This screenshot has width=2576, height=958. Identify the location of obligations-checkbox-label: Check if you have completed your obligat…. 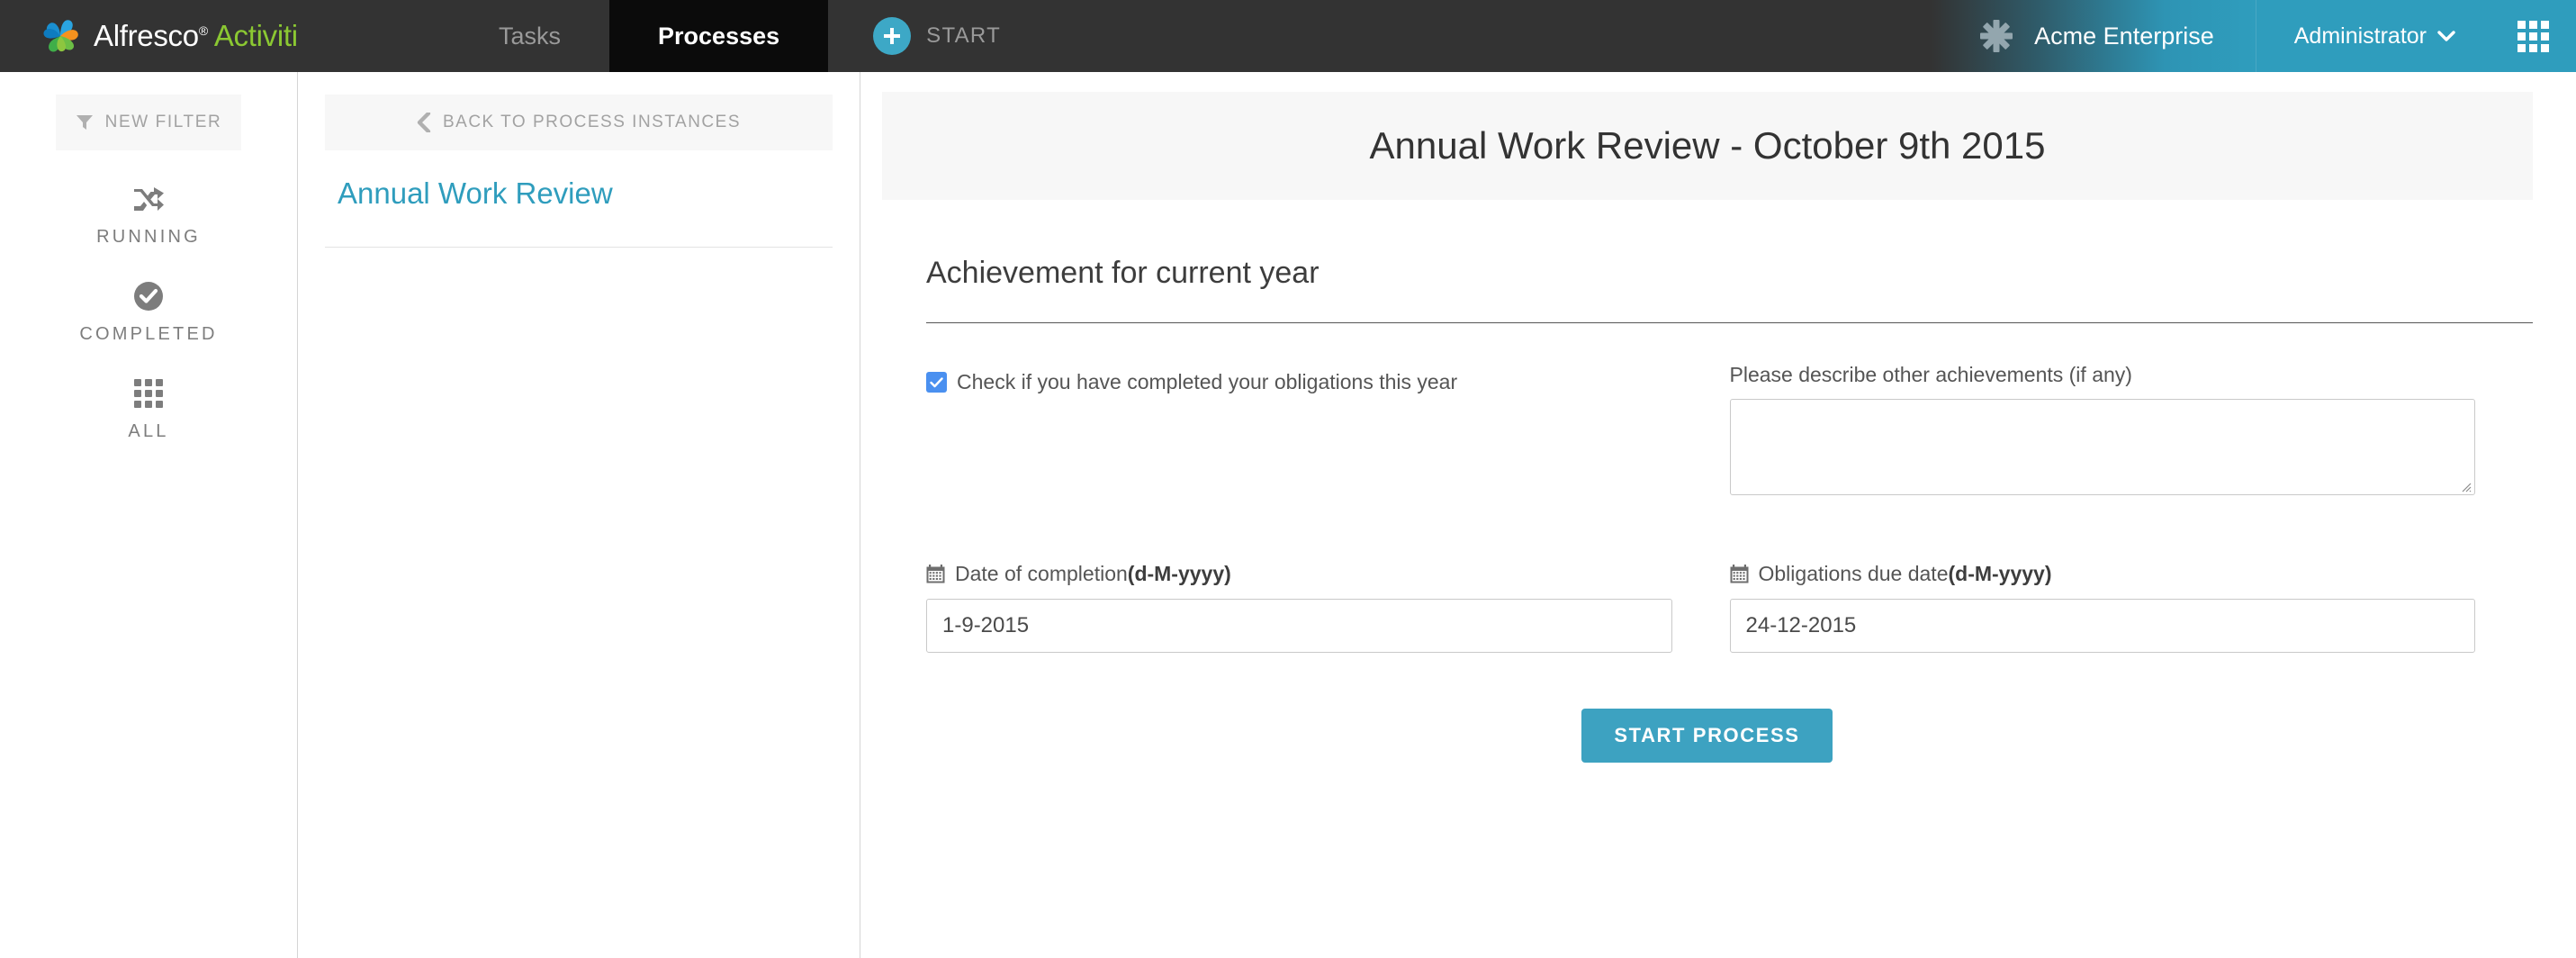
(1207, 381).